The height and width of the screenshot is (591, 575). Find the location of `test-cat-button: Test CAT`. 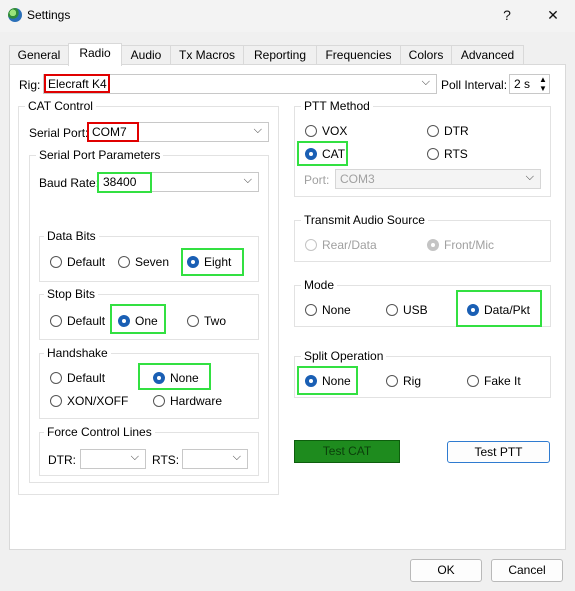

test-cat-button: Test CAT is located at coordinates (347, 451).